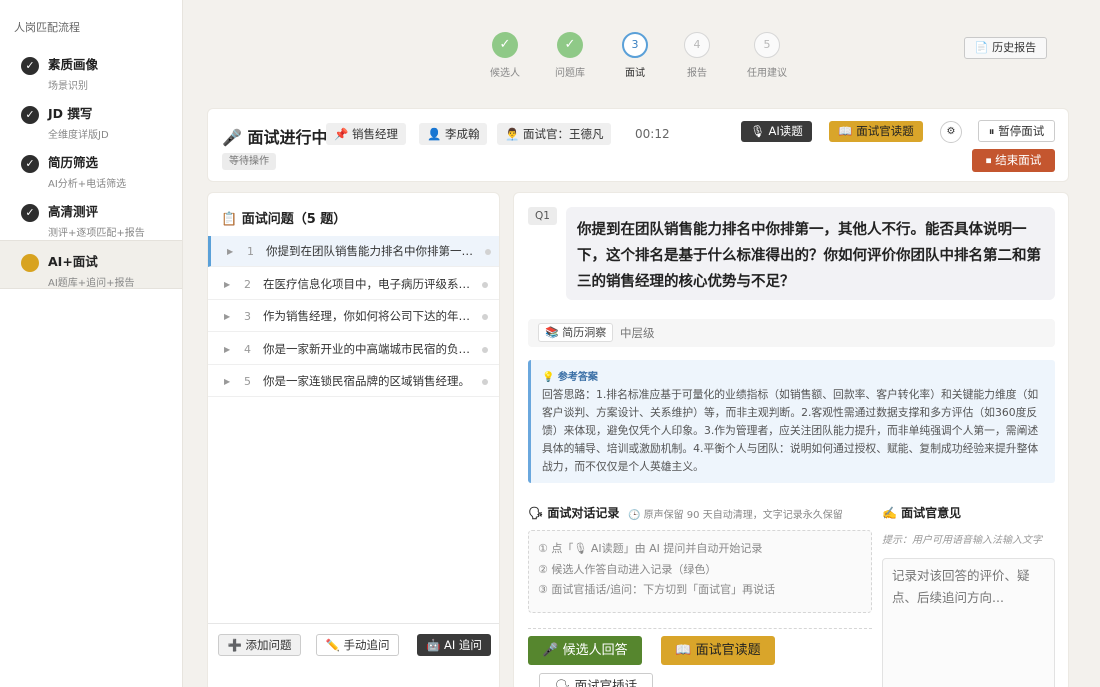  I want to click on interviewer-interject-button: 🗣 面试官插话, so click(596, 680).